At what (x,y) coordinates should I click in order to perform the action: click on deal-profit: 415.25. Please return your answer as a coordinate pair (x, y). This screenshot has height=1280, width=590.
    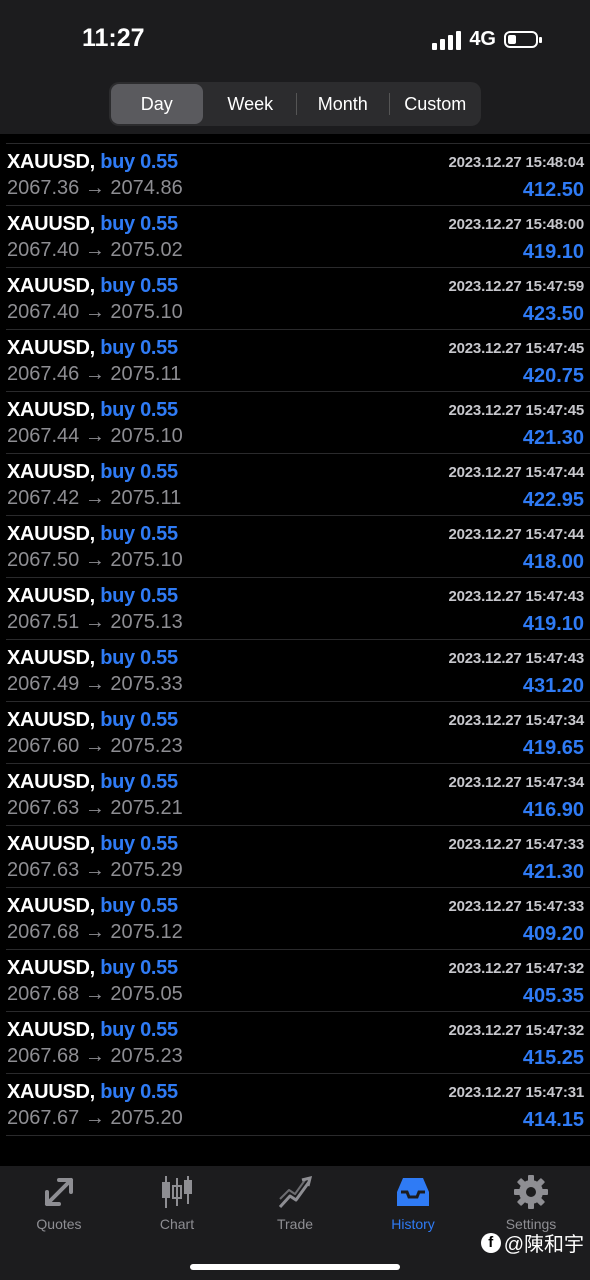
    Looking at the image, I should click on (553, 1058).